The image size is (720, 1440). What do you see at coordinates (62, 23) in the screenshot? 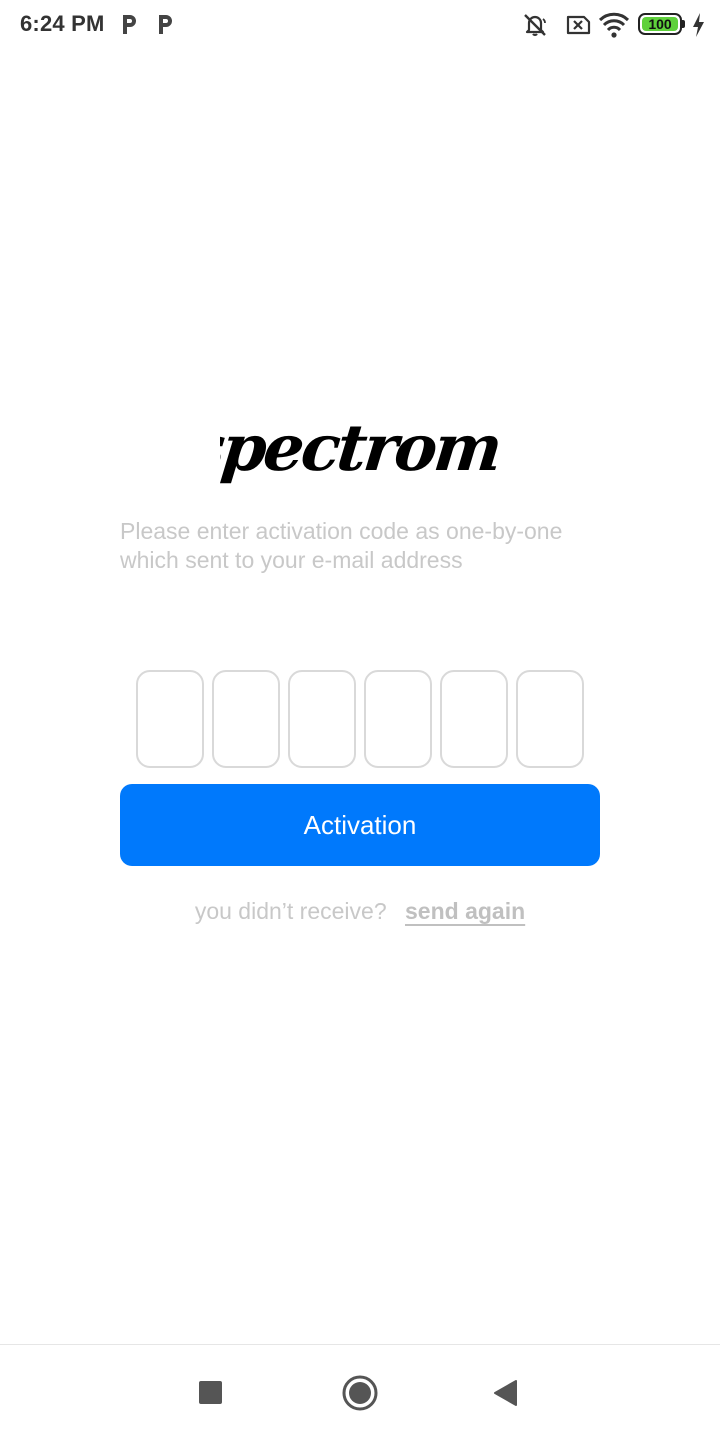
I see `status-time: 6:24 PM` at bounding box center [62, 23].